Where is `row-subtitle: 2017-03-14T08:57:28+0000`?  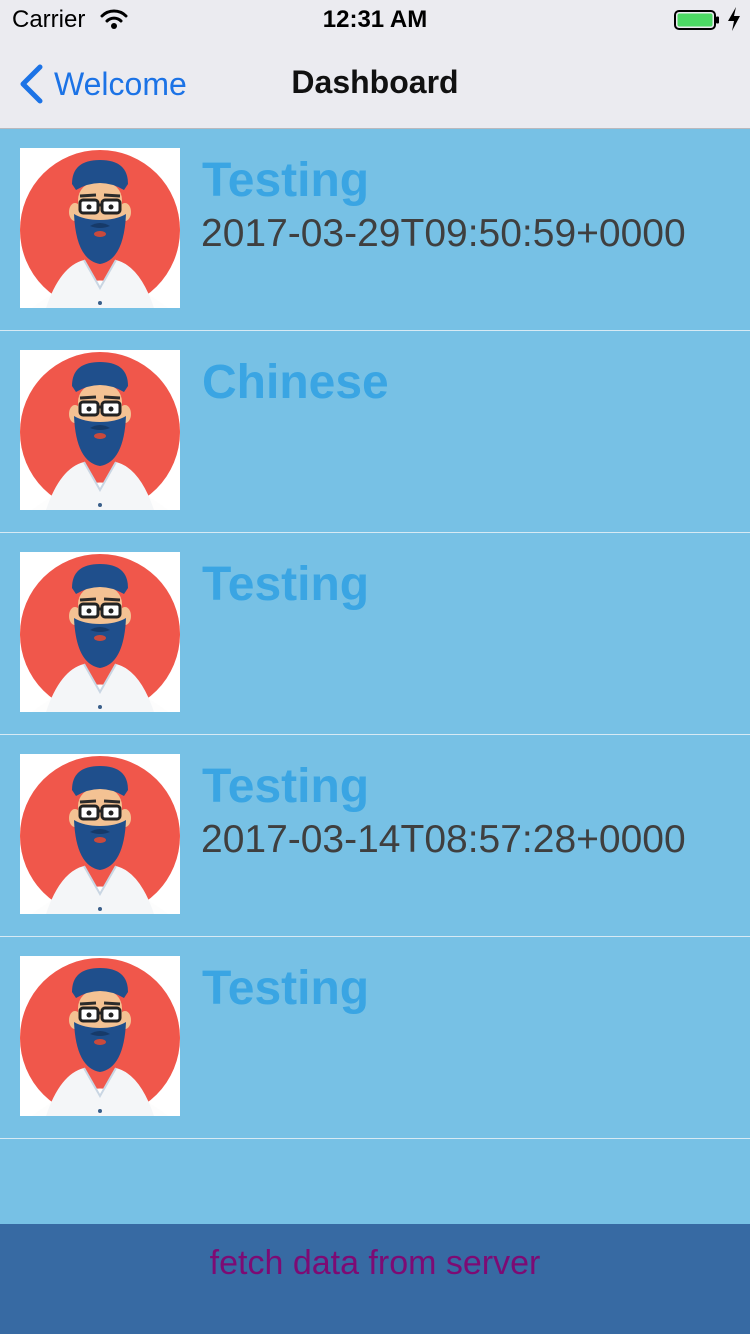 row-subtitle: 2017-03-14T08:57:28+0000 is located at coordinates (443, 839).